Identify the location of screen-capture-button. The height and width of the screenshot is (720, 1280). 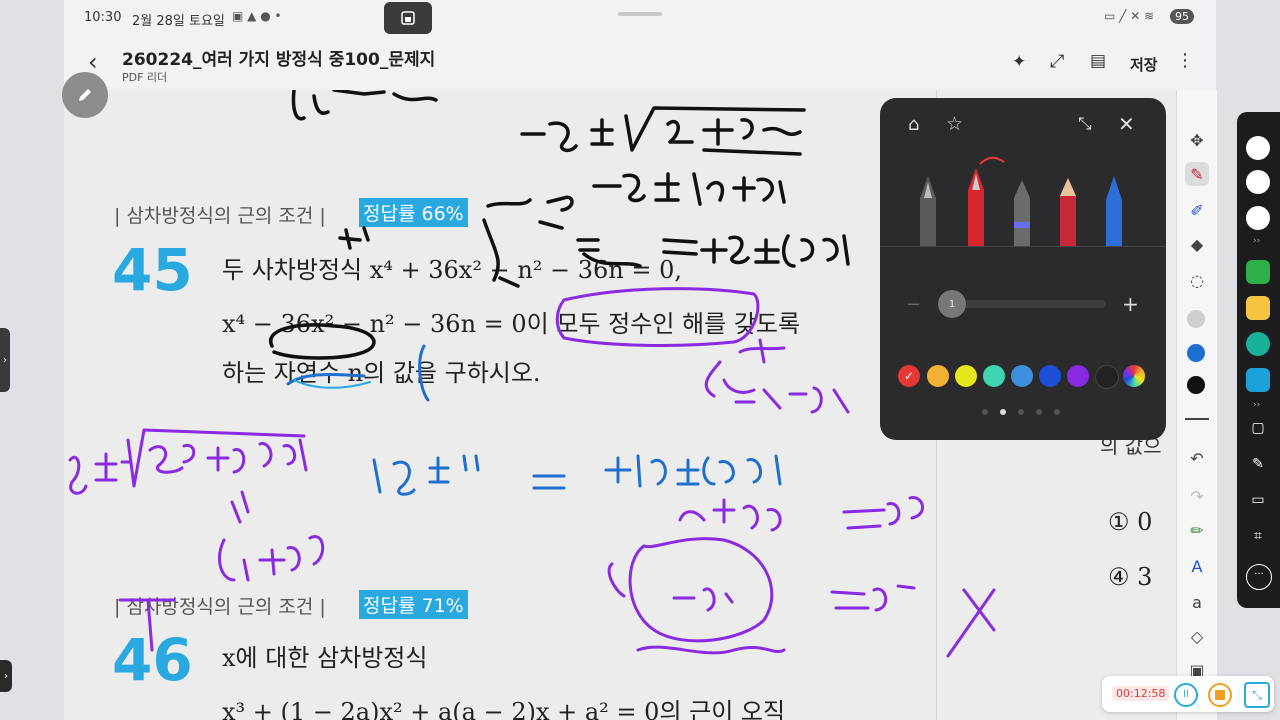
(408, 18).